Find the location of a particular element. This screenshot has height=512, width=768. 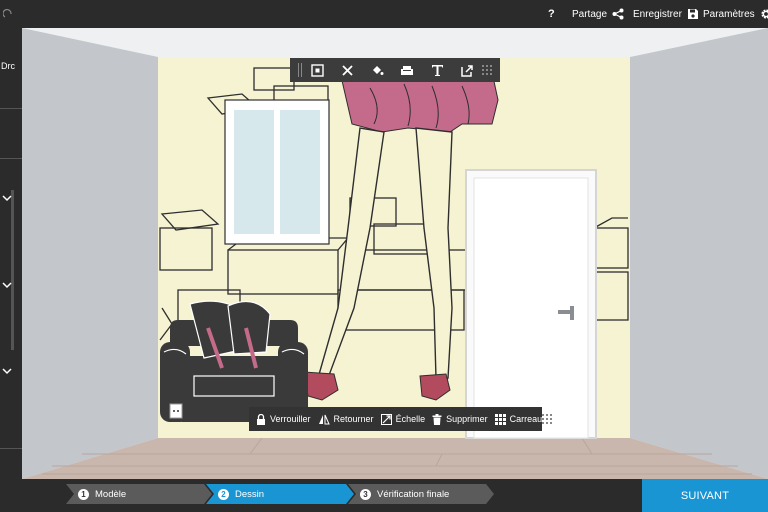

flip-button: Retourner is located at coordinates (346, 419).